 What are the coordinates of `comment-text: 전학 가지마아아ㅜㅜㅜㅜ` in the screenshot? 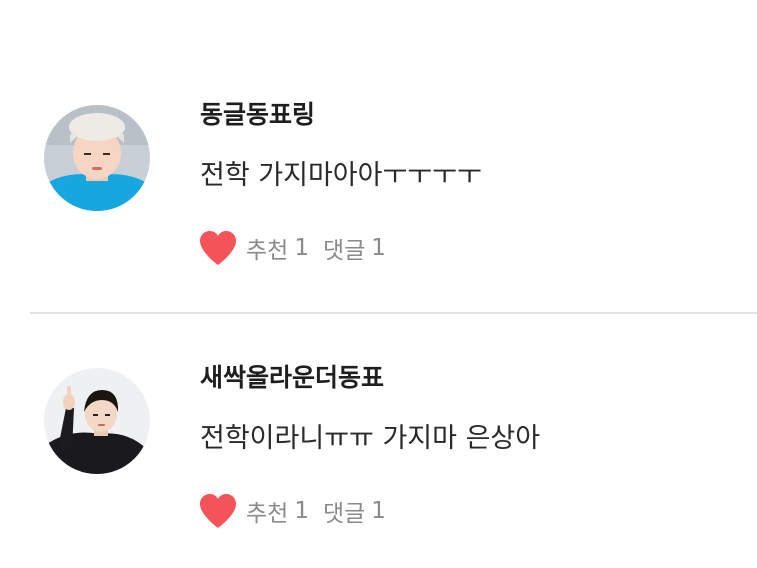 It's located at (341, 175).